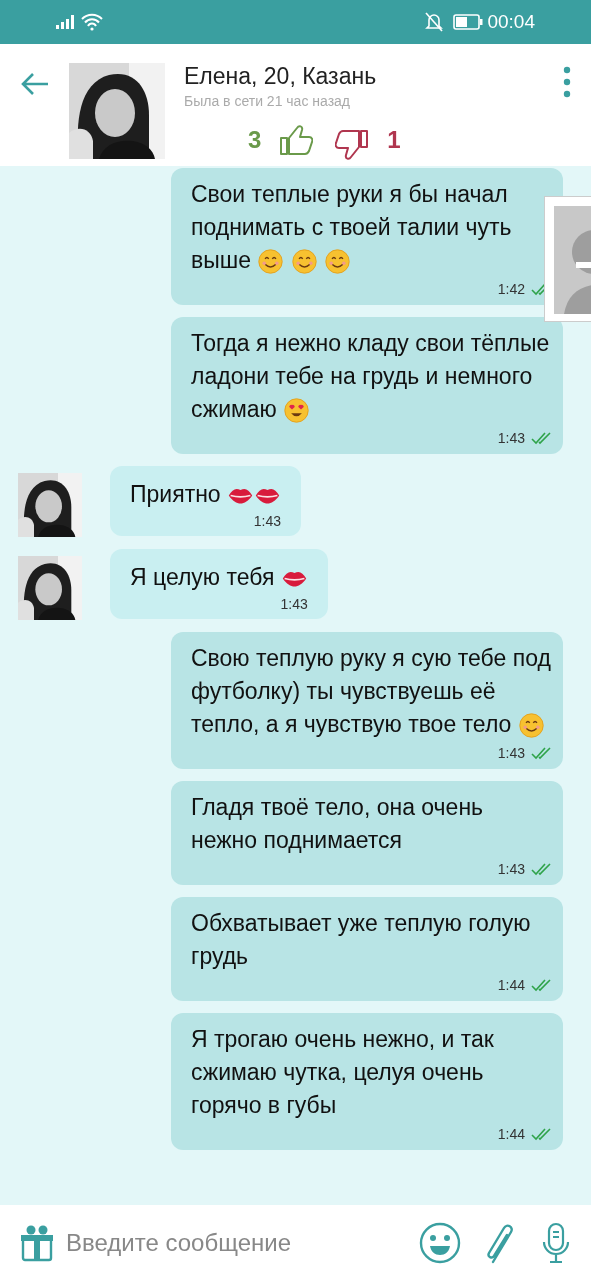 This screenshot has height=1280, width=591. I want to click on message-time: 1:42, so click(511, 289).